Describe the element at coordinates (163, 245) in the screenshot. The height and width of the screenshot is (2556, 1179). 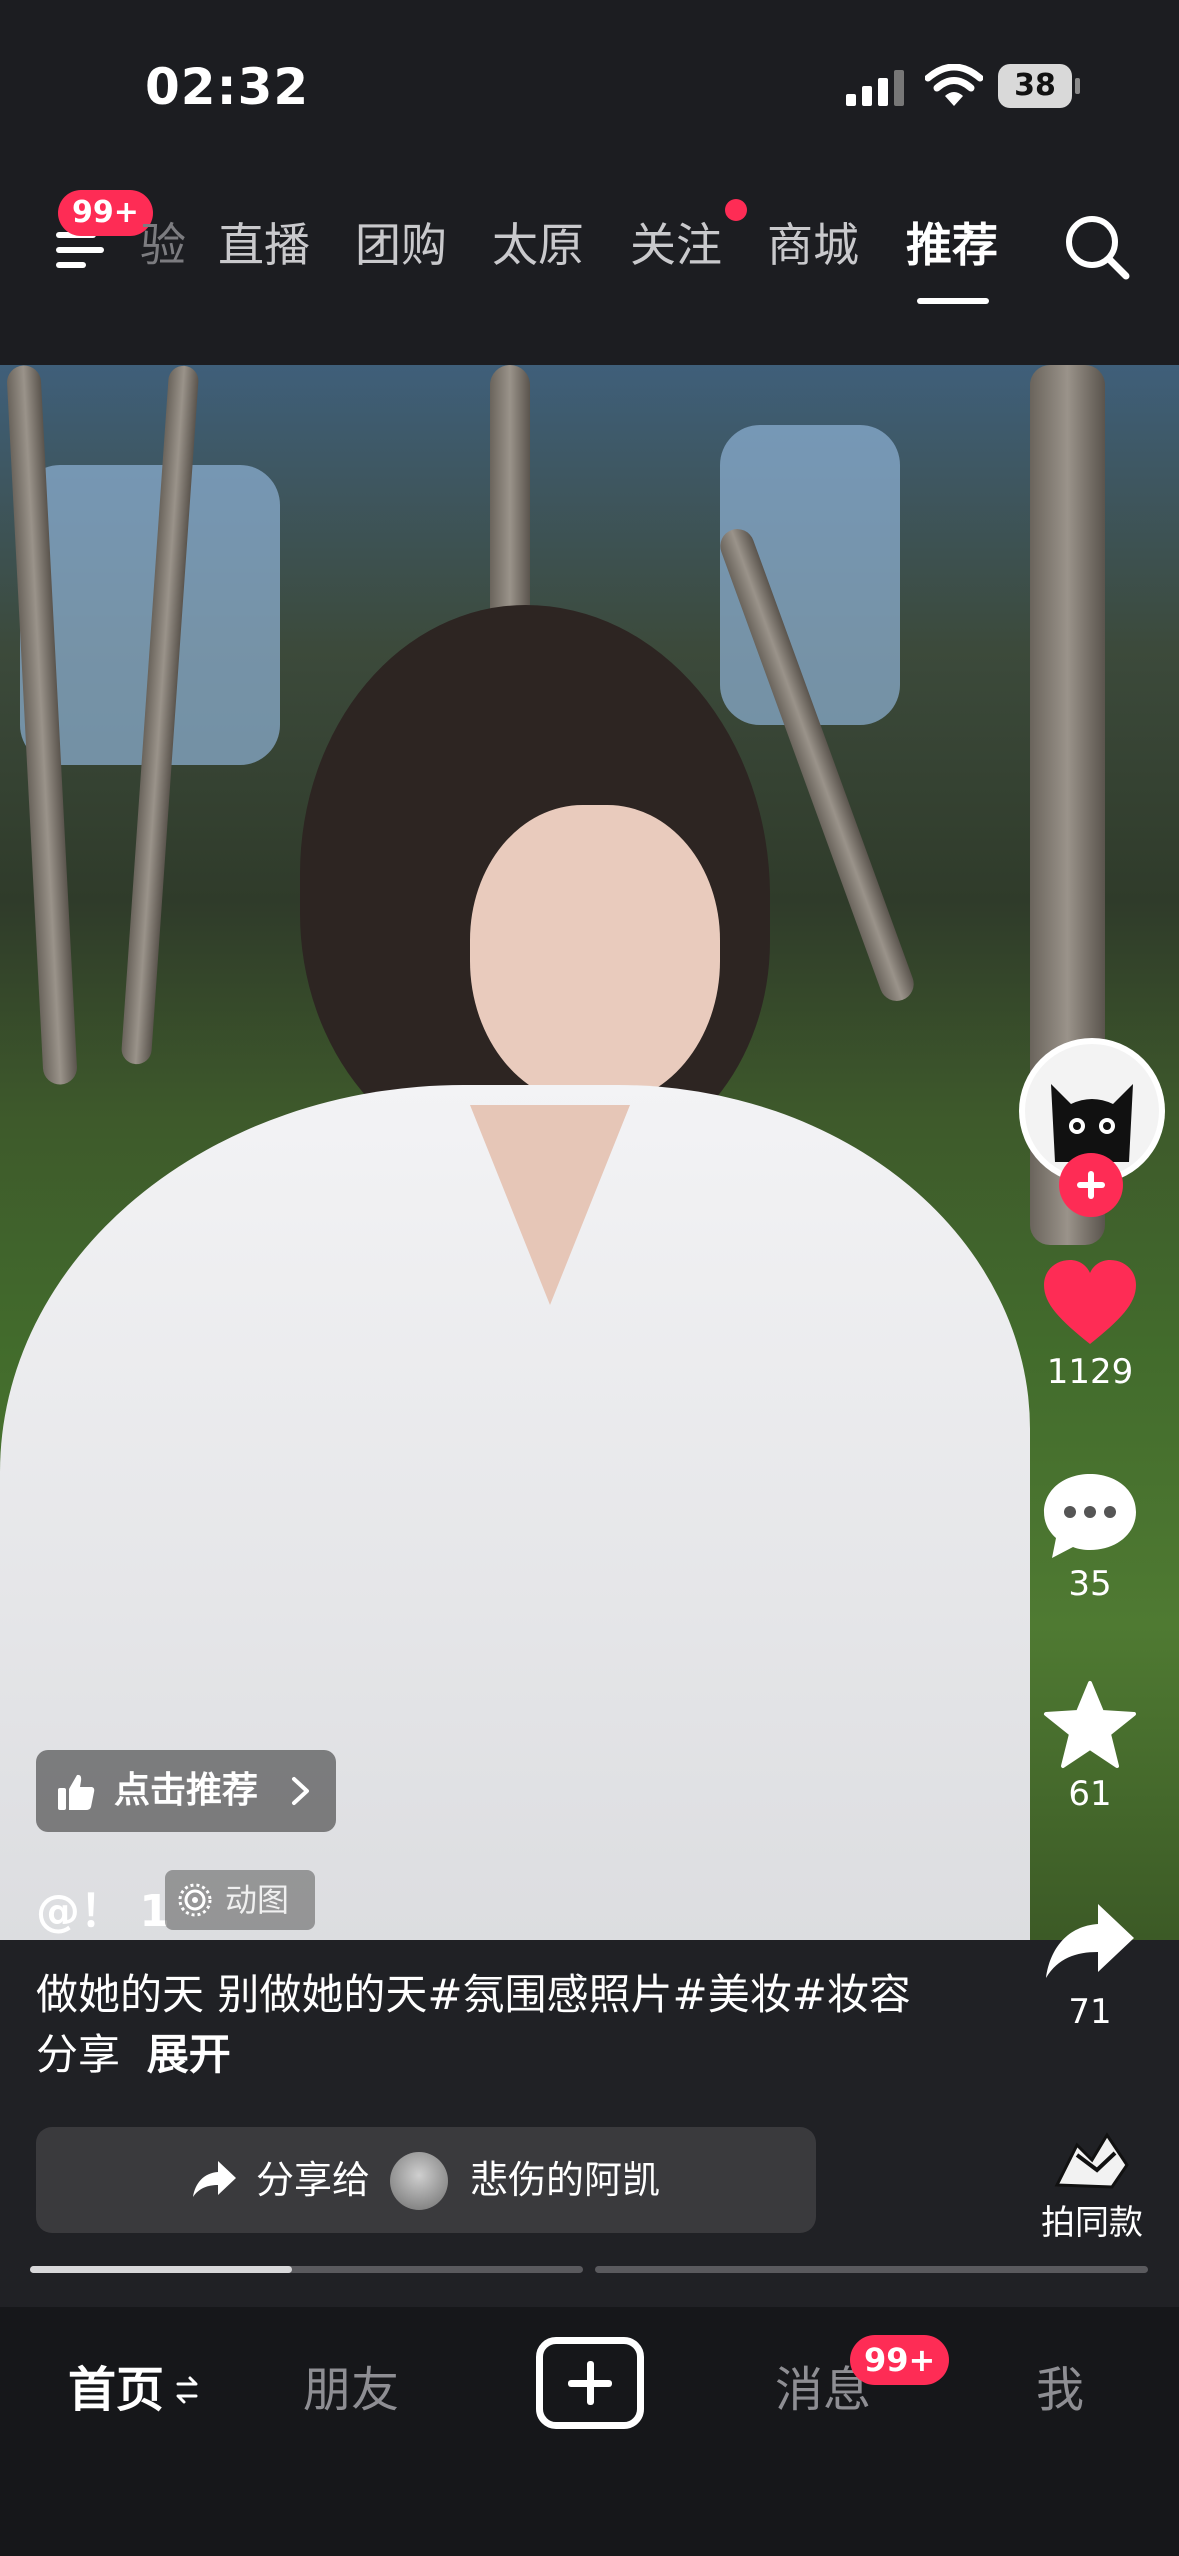
I see `tab-partial: 验` at that location.